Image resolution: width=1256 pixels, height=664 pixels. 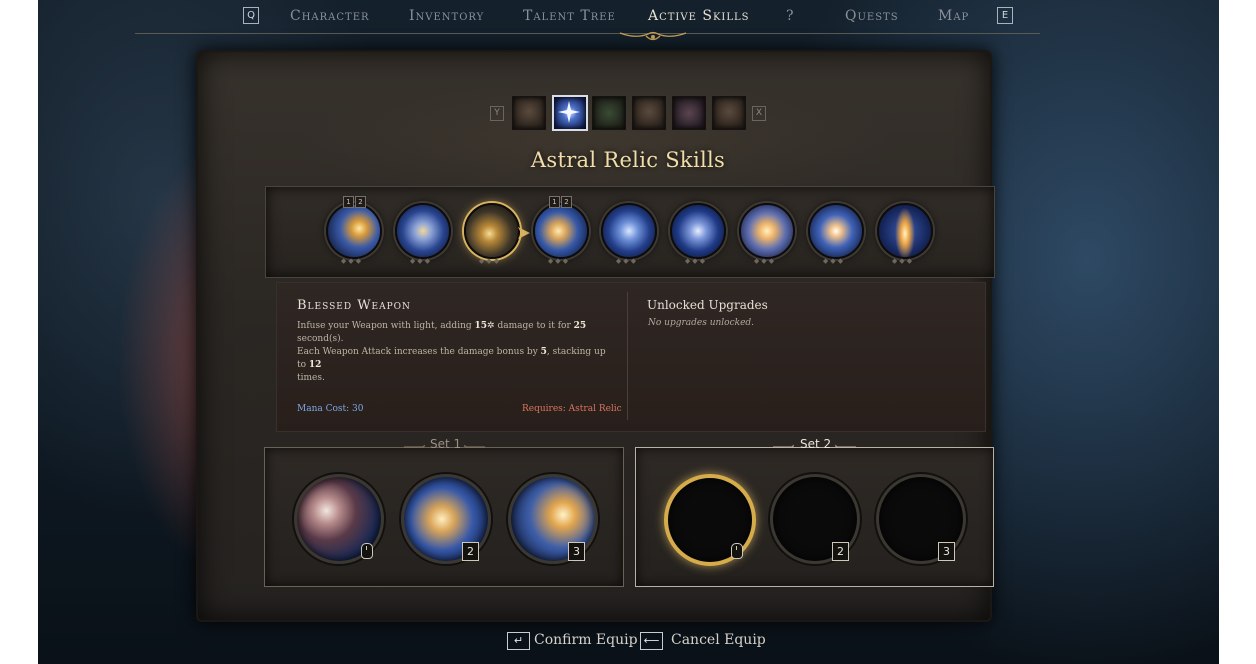 What do you see at coordinates (554, 202) in the screenshot?
I see `skill-4-slot-1-tag: 1` at bounding box center [554, 202].